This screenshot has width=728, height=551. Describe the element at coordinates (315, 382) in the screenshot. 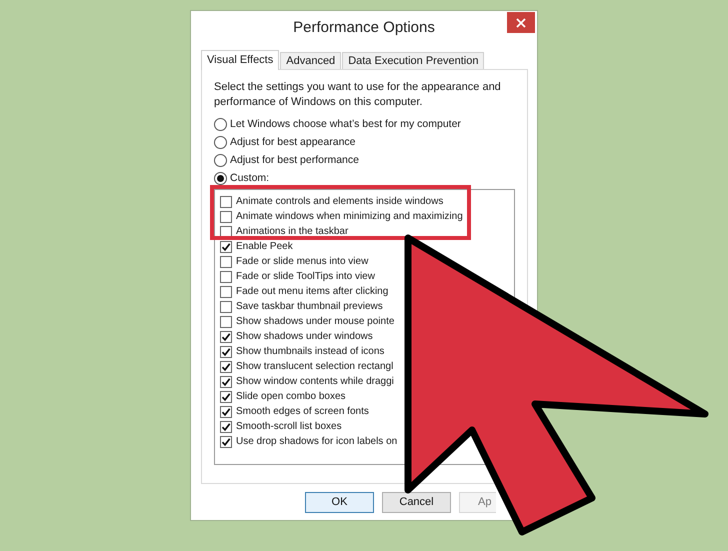

I see `effect-label: Show window contents while draggi` at that location.